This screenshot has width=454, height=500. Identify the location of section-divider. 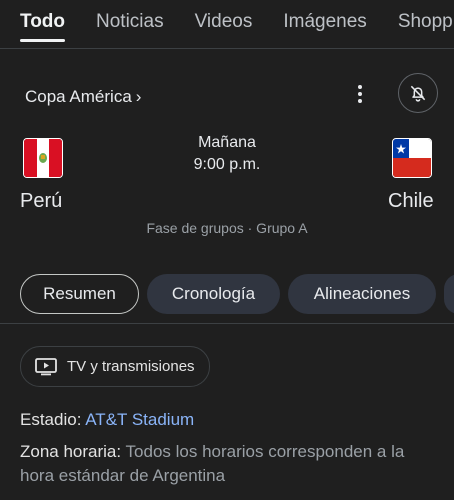
(227, 323).